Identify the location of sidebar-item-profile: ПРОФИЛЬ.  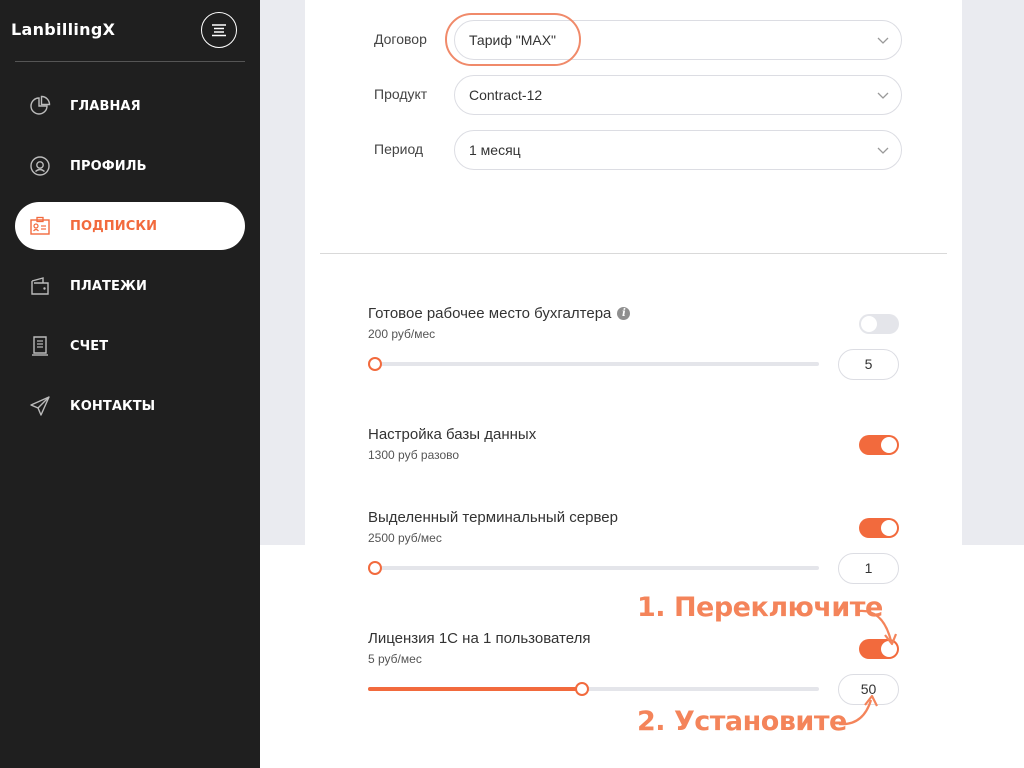
(130, 166).